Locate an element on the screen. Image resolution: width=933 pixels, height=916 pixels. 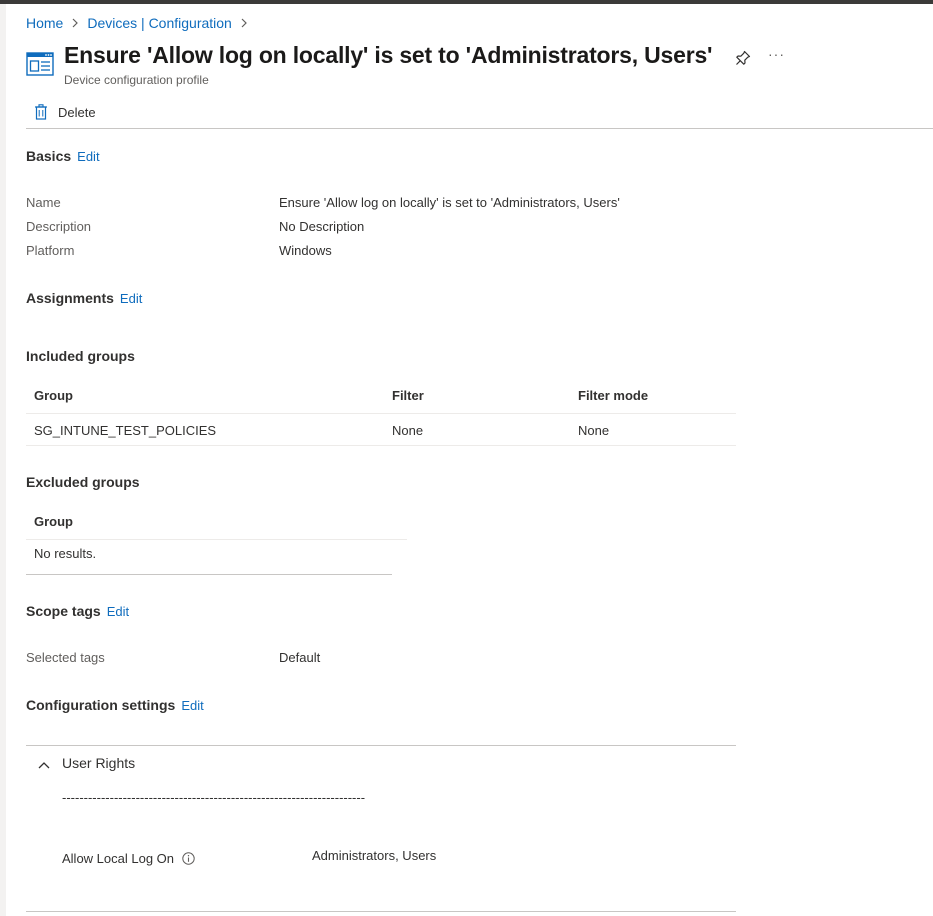
chevron-up-icon is located at coordinates (44, 765).